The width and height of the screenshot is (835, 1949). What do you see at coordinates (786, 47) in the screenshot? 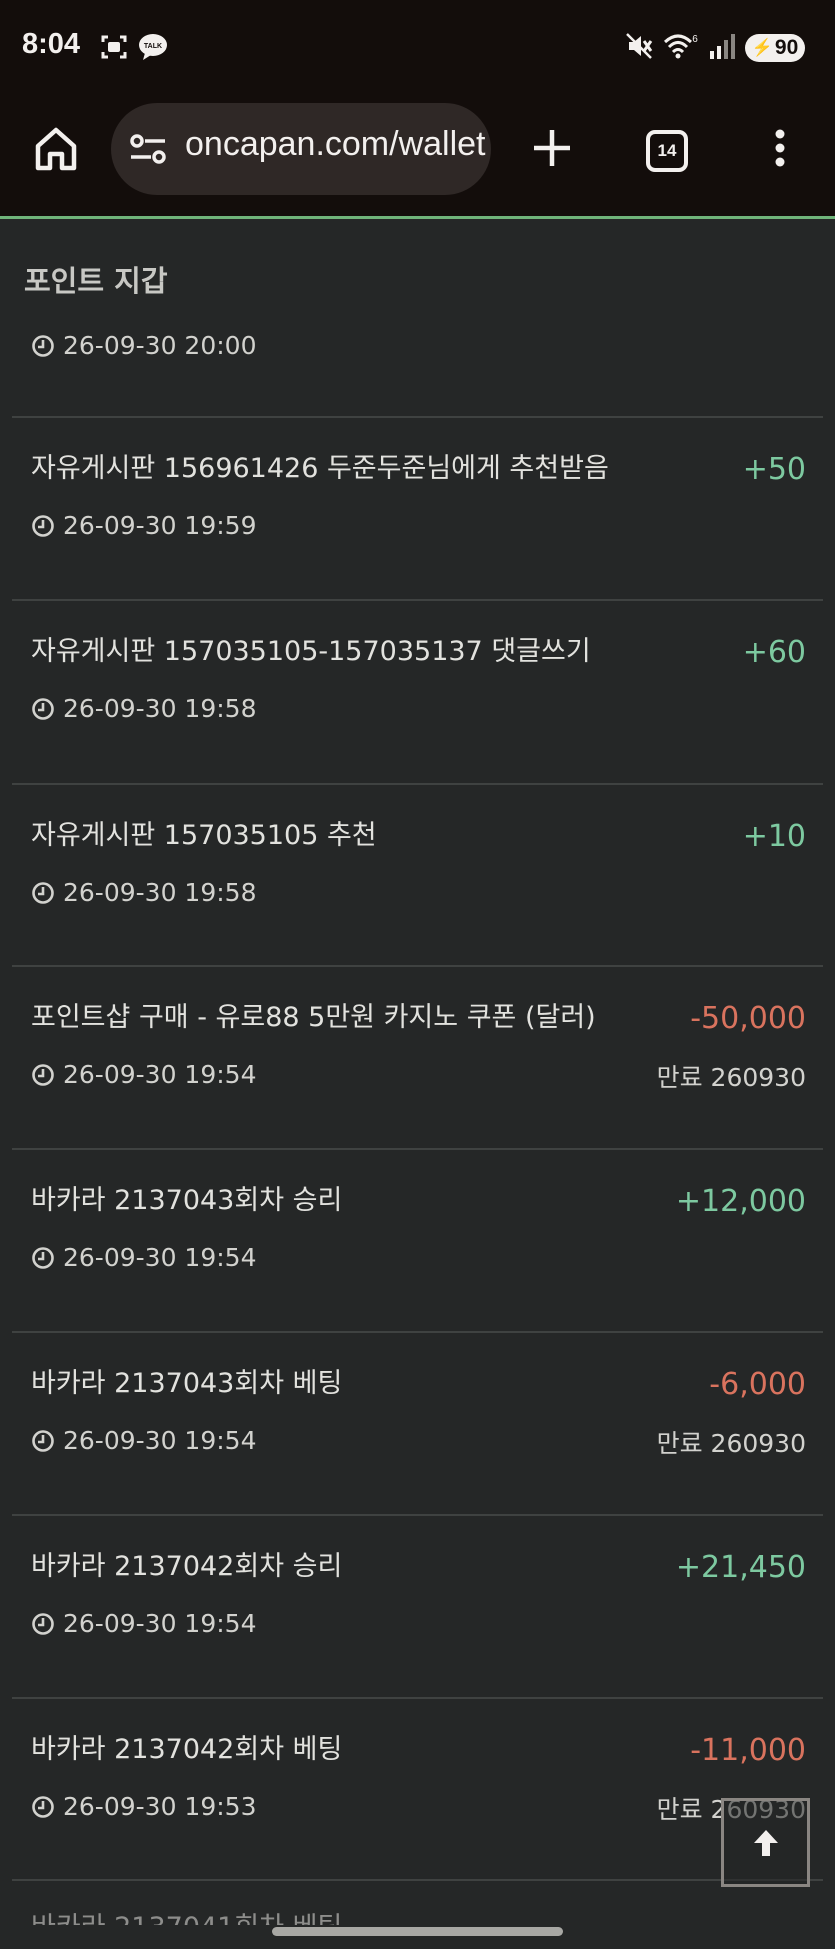
I see `battery-level: 90` at bounding box center [786, 47].